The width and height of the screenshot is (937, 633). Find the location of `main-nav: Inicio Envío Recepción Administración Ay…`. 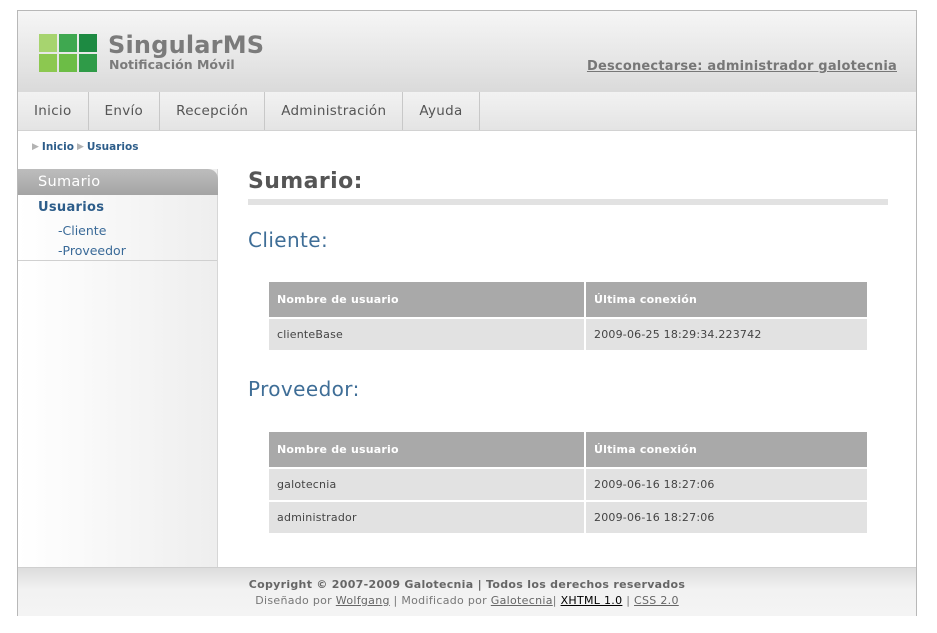

main-nav: Inicio Envío Recepción Administración Ay… is located at coordinates (467, 111).